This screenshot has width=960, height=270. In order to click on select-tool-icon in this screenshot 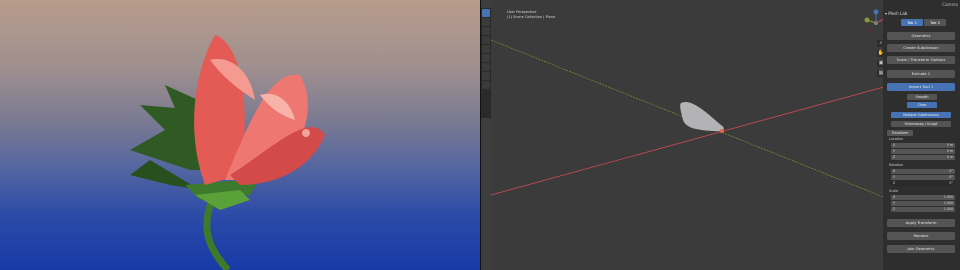, I will do `click(486, 13)`.